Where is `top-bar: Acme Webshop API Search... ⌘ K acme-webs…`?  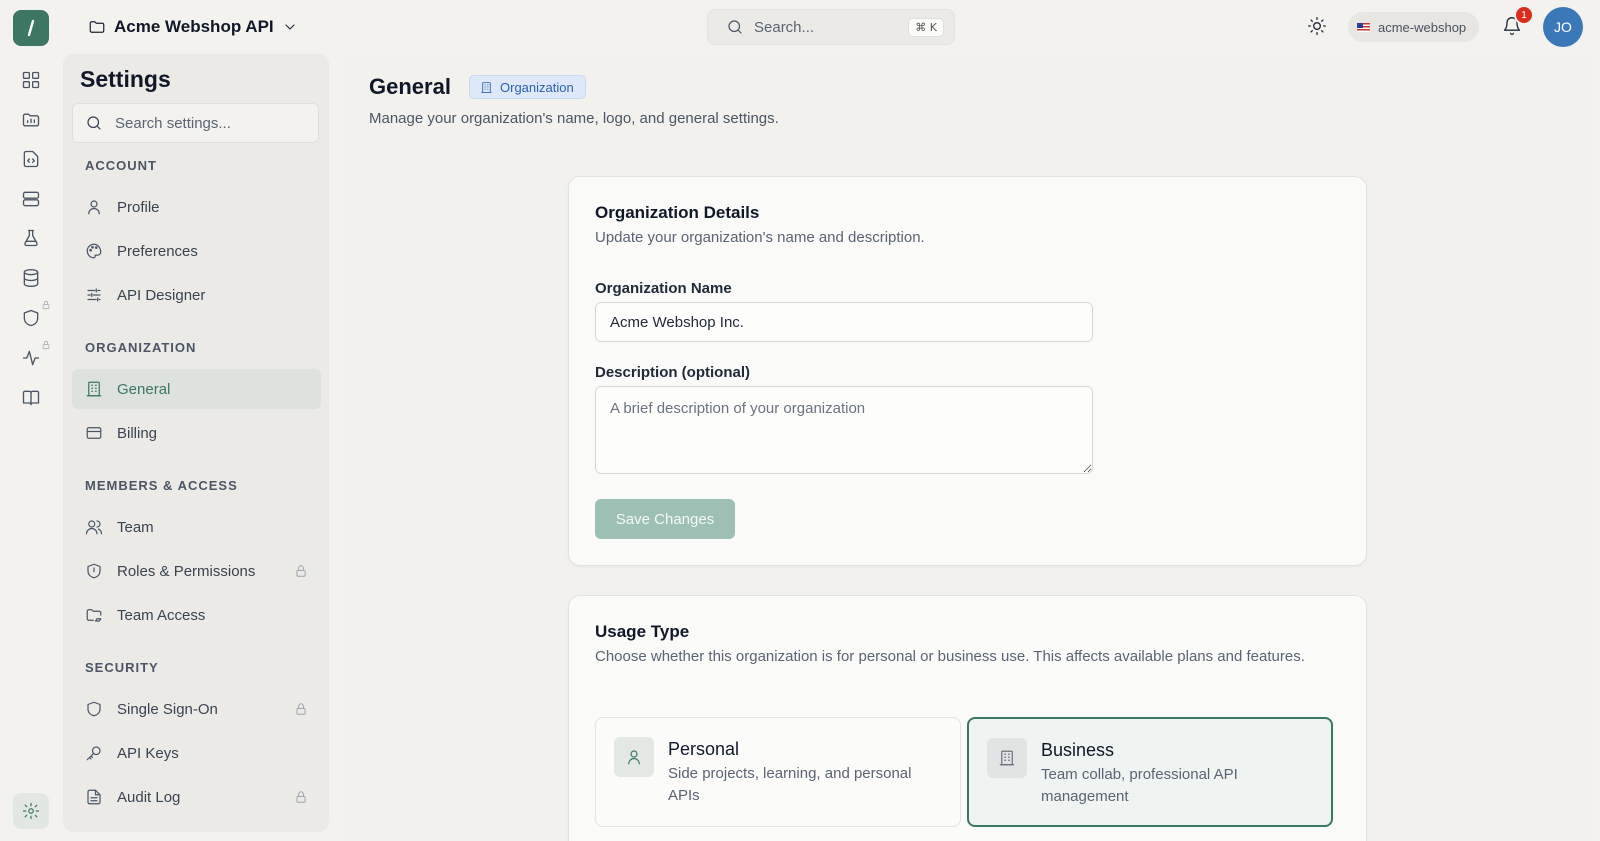
top-bar: Acme Webshop API Search... ⌘ K acme-webs… is located at coordinates (800, 27).